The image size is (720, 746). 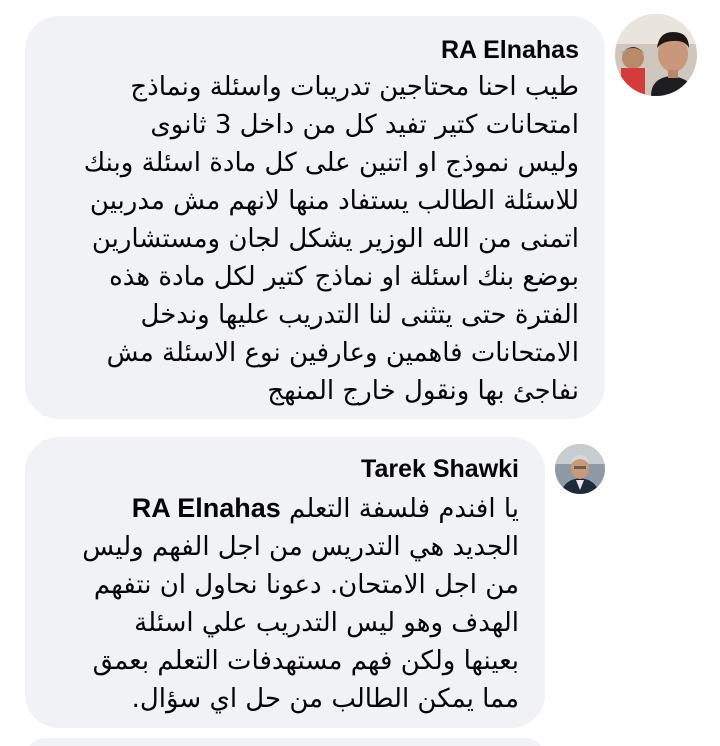 I want to click on comment-text-line: يا افندم فلسفة التعلم RA Elnahas, so click(x=300, y=508).